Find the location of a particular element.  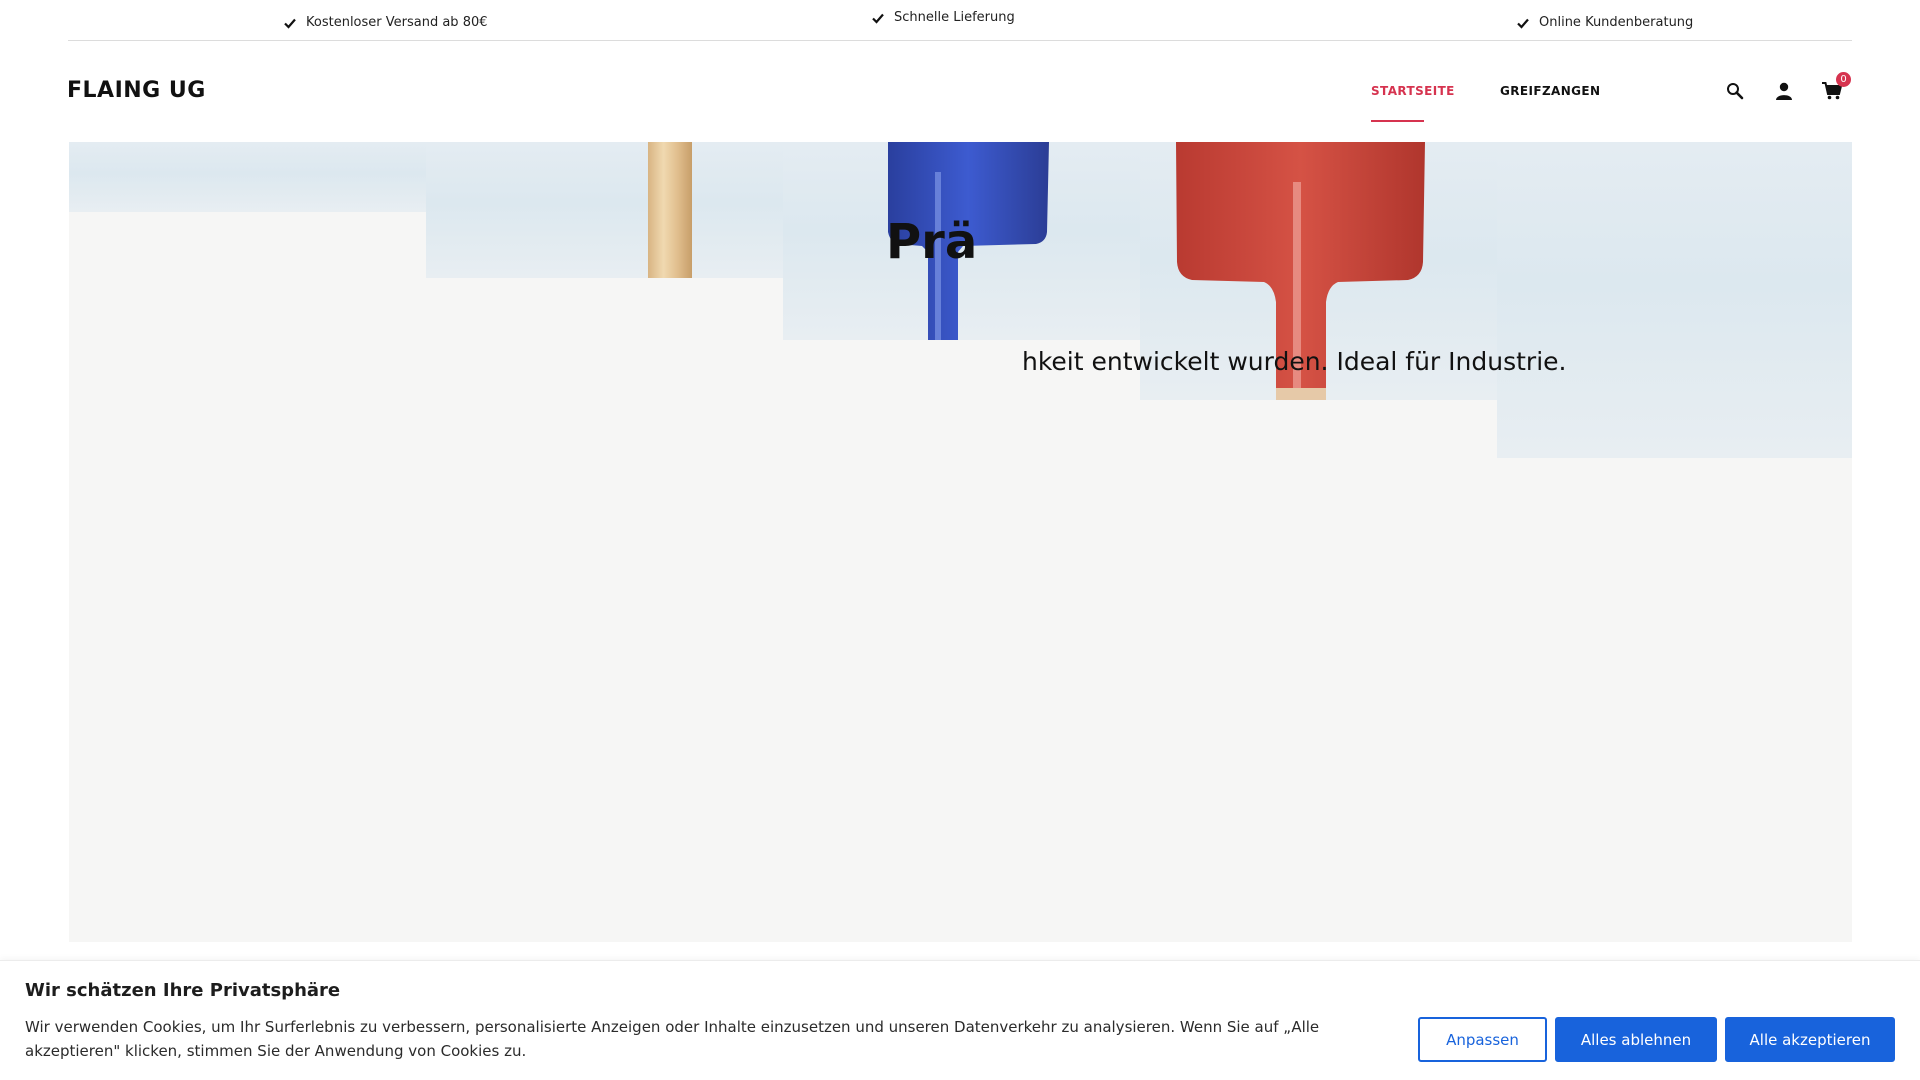

usp-item: Kostenloser Versand ab 80€ is located at coordinates (386, 22).